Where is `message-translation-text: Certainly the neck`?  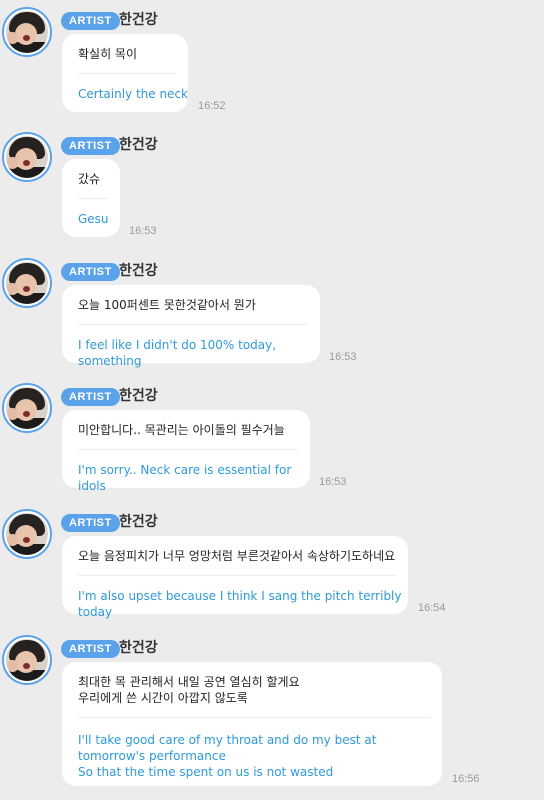
message-translation-text: Certainly the neck is located at coordinates (133, 94).